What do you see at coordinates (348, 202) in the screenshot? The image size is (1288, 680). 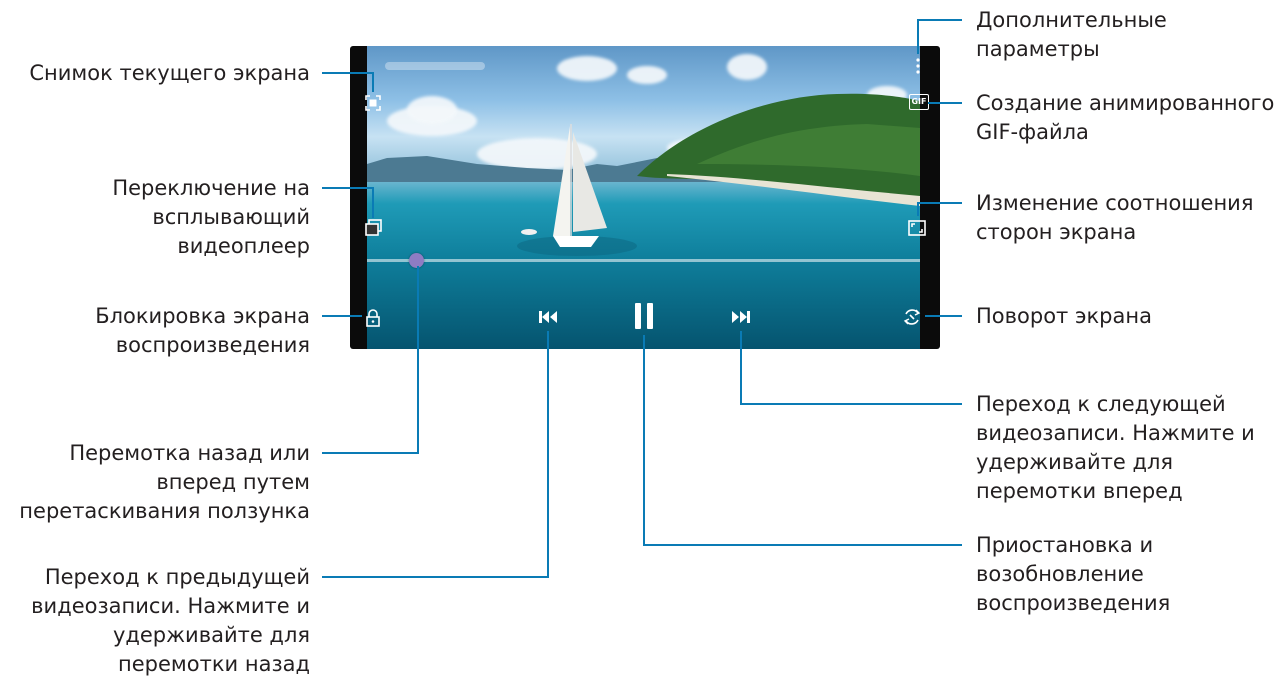 I see `leader-popup` at bounding box center [348, 202].